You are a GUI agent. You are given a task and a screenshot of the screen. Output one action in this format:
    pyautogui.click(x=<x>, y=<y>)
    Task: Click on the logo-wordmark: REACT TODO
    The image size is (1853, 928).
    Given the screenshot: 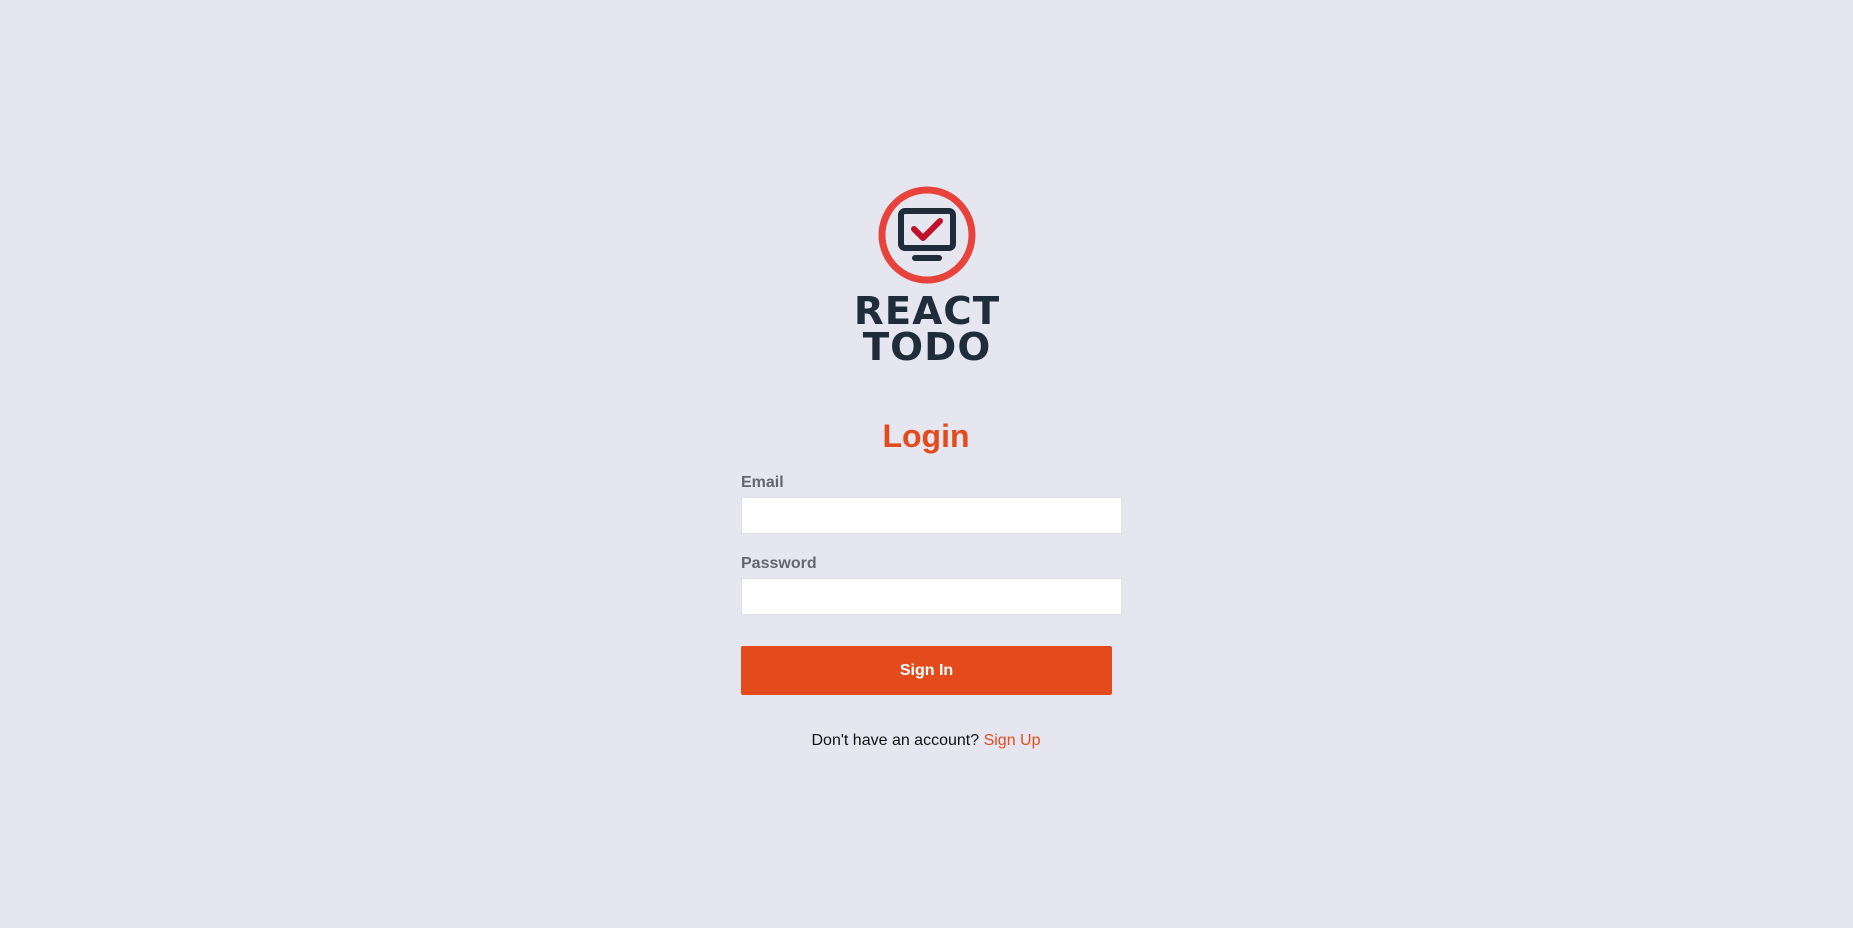 What is the action you would take?
    pyautogui.click(x=927, y=329)
    